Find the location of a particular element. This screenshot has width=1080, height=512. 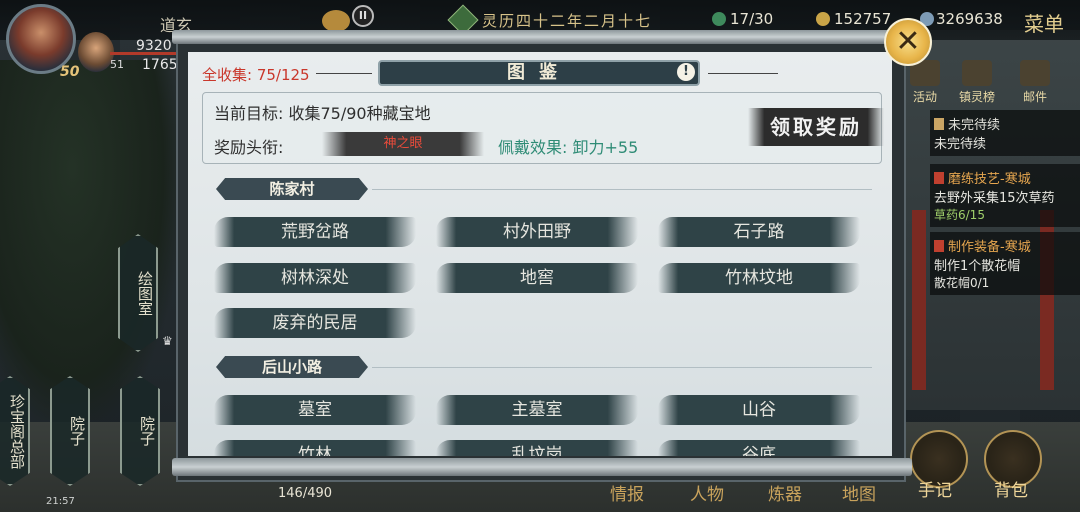

location-item: 乱坟岗 is located at coordinates (537, 448).